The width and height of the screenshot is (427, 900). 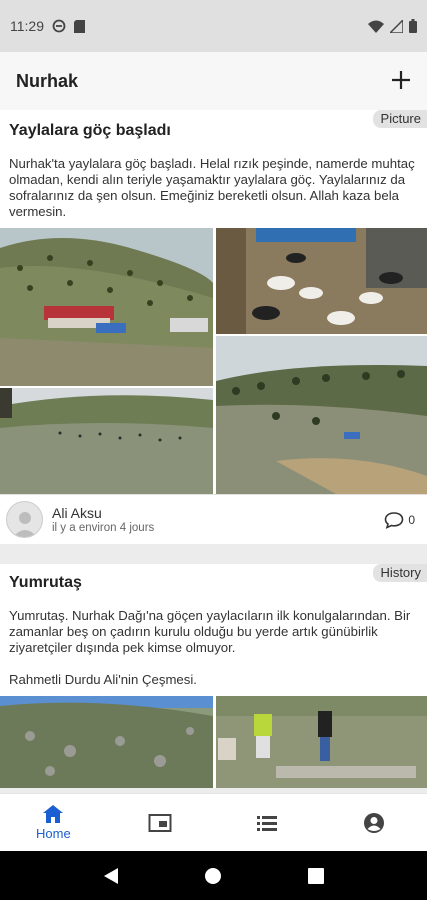 I want to click on system-navigation-bar, so click(x=213, y=875).